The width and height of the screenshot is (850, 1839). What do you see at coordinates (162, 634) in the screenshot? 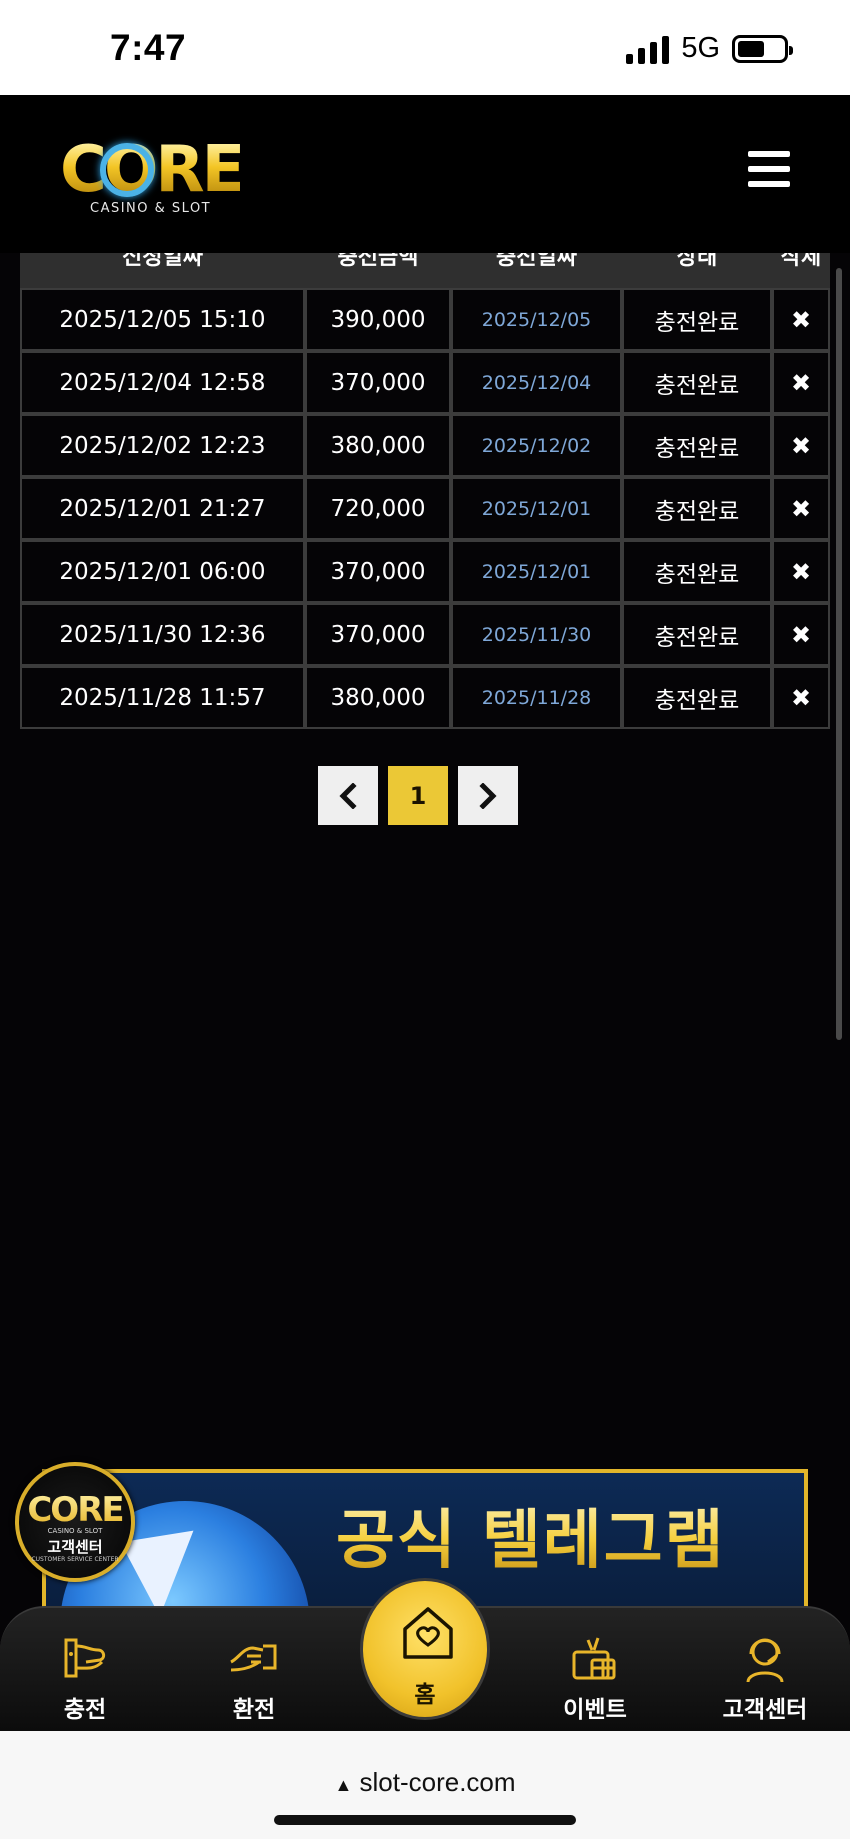
I see `request-date-cell: 2025/11/30 12:36` at bounding box center [162, 634].